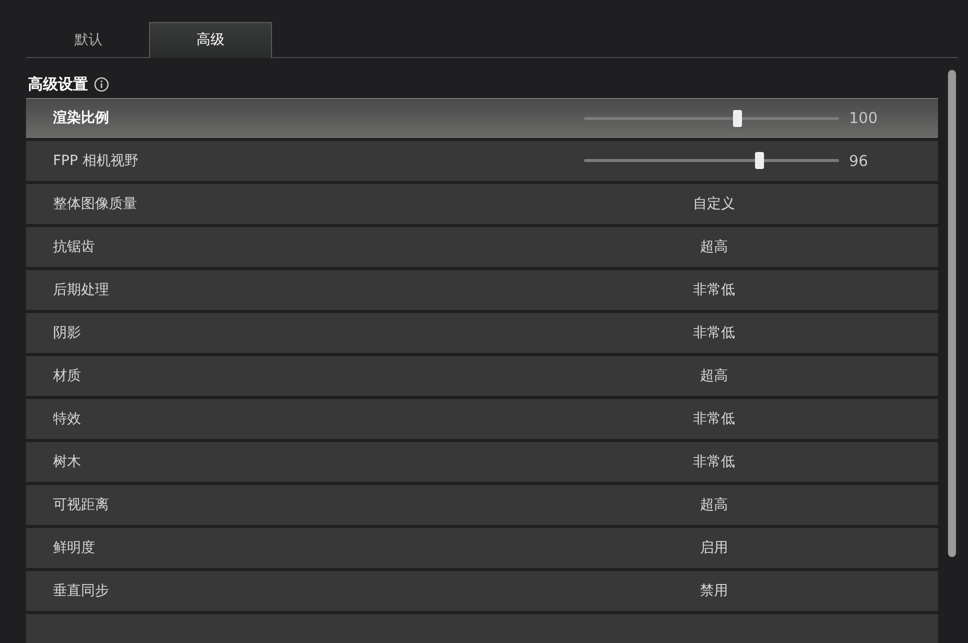 The height and width of the screenshot is (643, 968). I want to click on settings-row: 整体图像质量 自定义, so click(482, 204).